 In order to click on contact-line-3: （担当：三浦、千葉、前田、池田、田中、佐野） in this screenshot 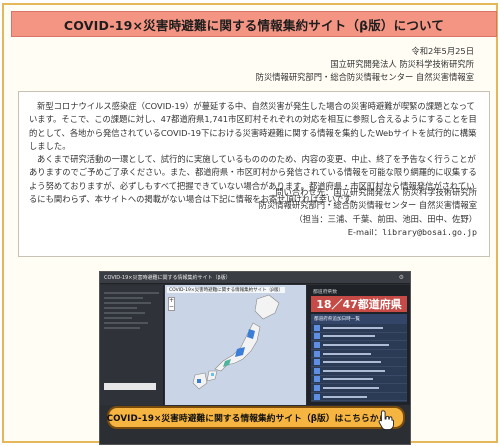, I will do `click(385, 218)`.